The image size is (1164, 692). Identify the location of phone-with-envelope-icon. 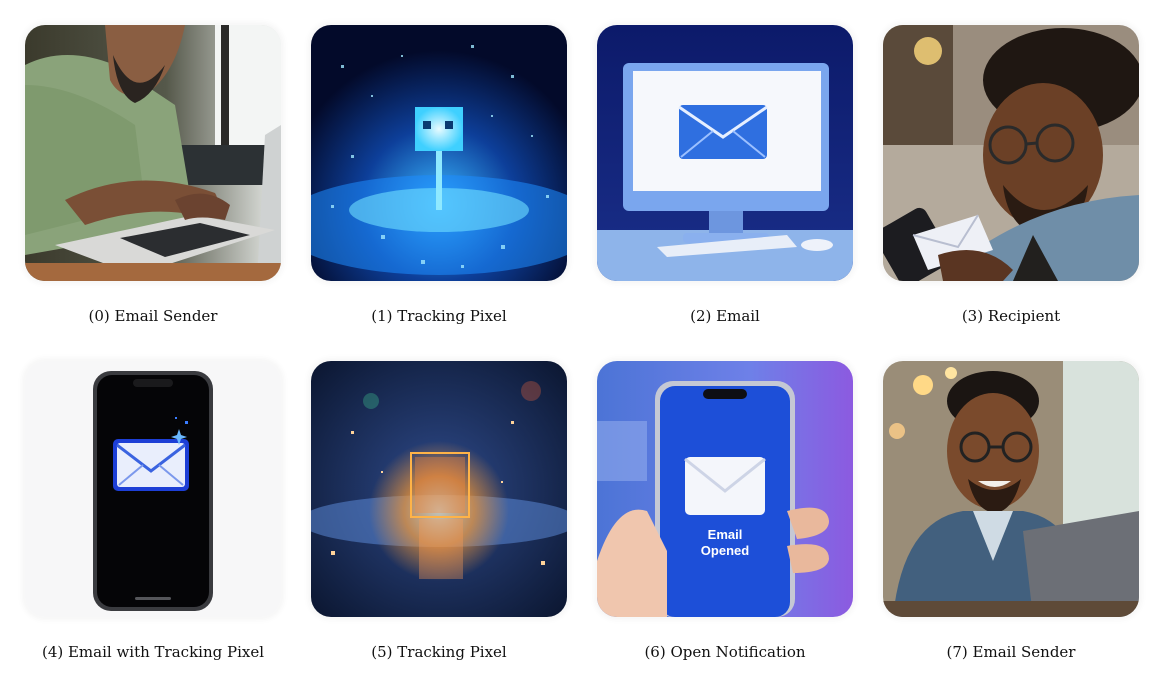
(153, 489).